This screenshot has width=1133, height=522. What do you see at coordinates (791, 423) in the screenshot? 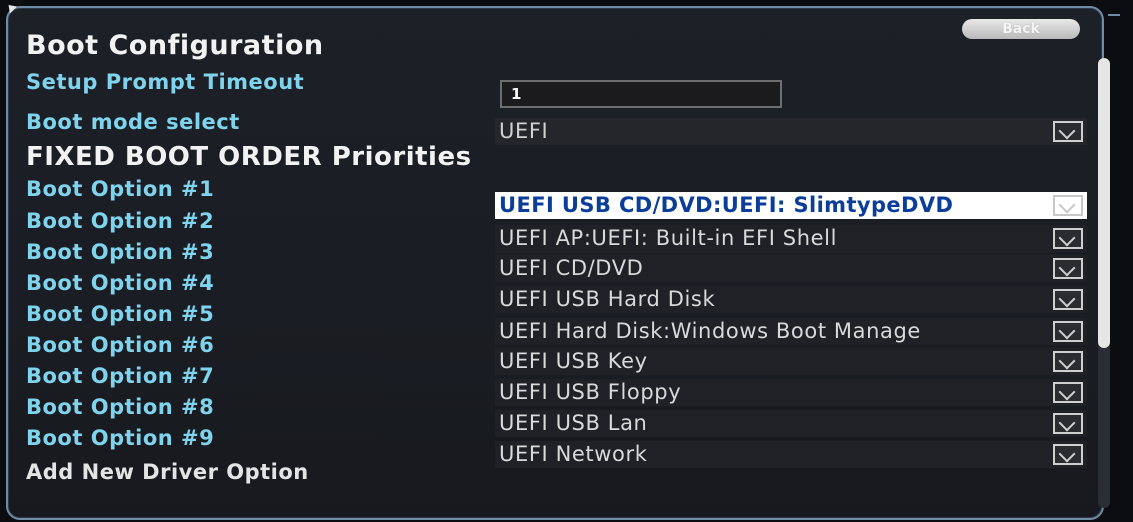
I see `boot-option-8-dropdown: UEFI USB Lan` at bounding box center [791, 423].